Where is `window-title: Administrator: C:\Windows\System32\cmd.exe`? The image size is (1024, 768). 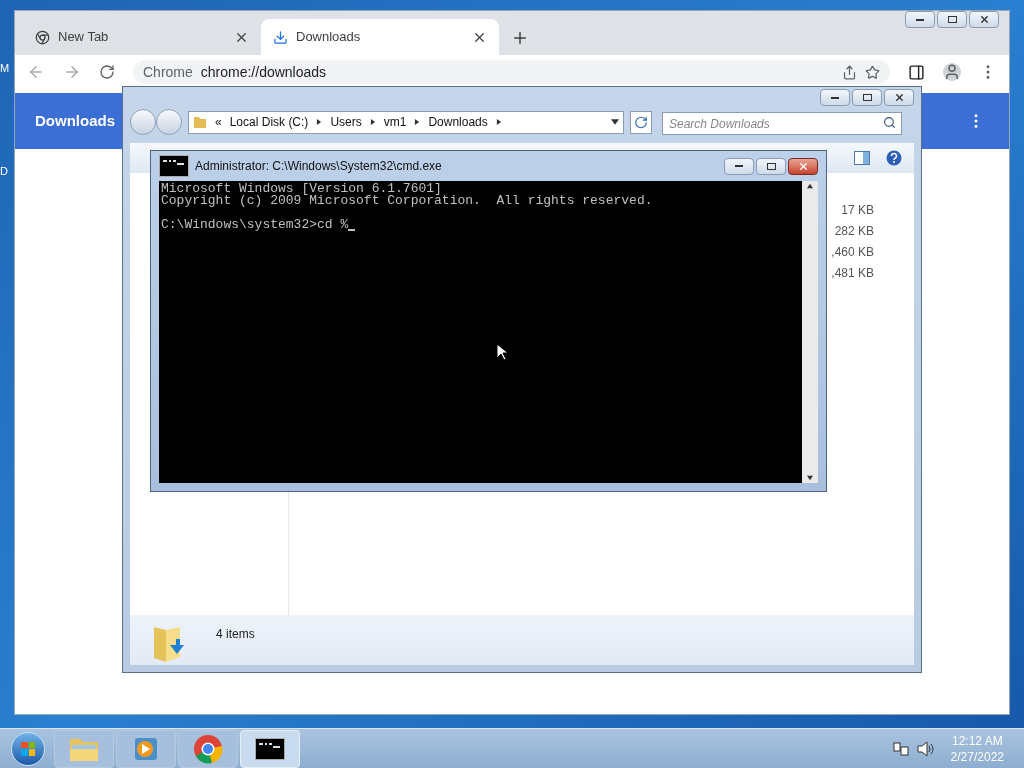
window-title: Administrator: C:\Windows\System32\cmd.exe is located at coordinates (319, 166).